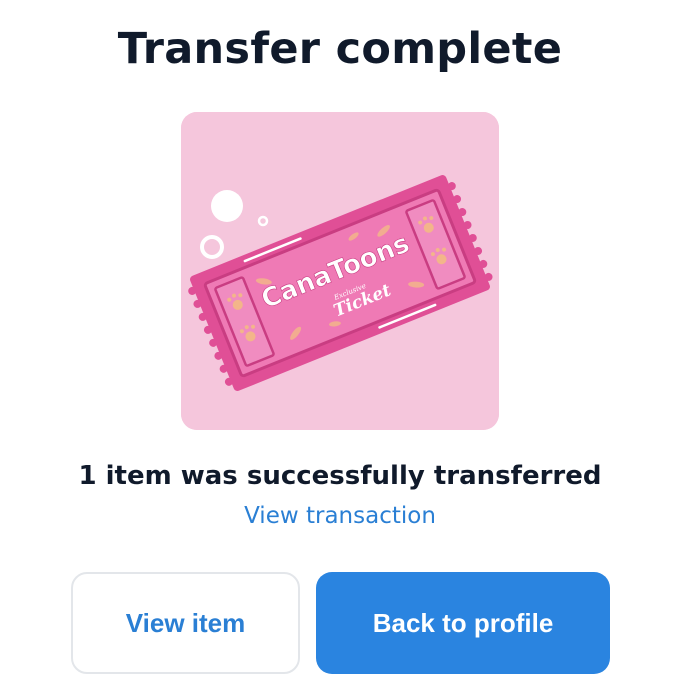 This screenshot has height=680, width=680. What do you see at coordinates (340, 476) in the screenshot?
I see `success-message: 1 item was successfully transferred` at bounding box center [340, 476].